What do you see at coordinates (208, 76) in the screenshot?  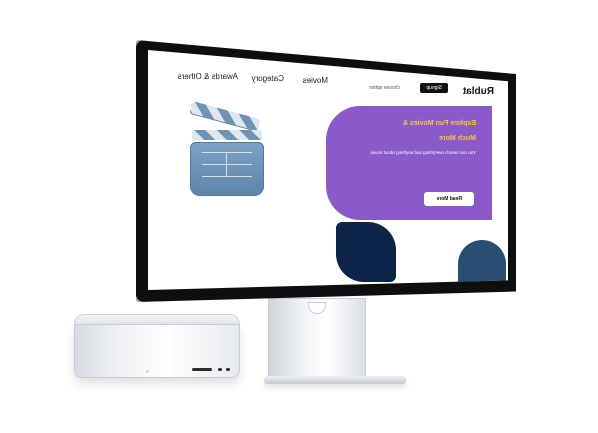 I see `nav-link-awards-others: Awards & Others` at bounding box center [208, 76].